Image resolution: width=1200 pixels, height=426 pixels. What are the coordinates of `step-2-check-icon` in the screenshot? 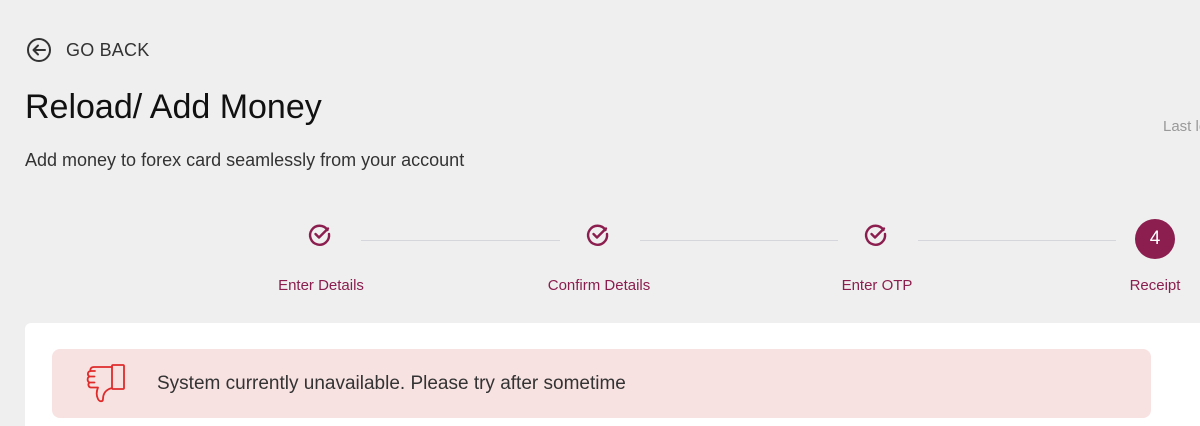 It's located at (598, 234).